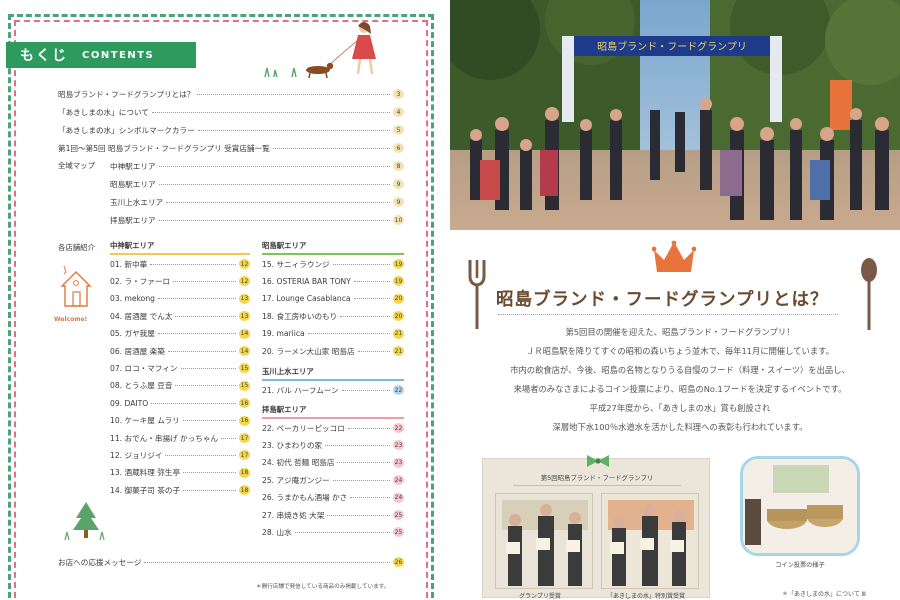 The width and height of the screenshot is (900, 600). Describe the element at coordinates (674, 256) in the screenshot. I see `crown-icon` at that location.